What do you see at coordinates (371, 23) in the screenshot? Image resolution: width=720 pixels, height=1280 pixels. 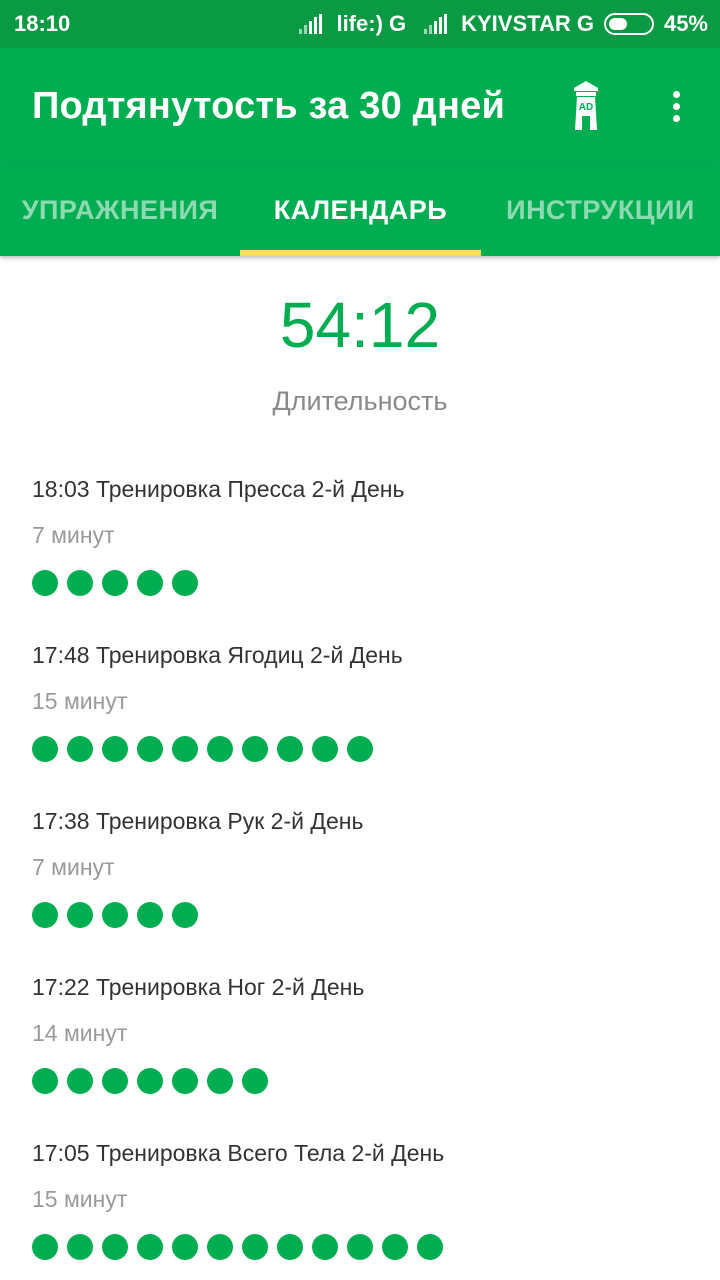 I see `carrier-1: life:) G` at bounding box center [371, 23].